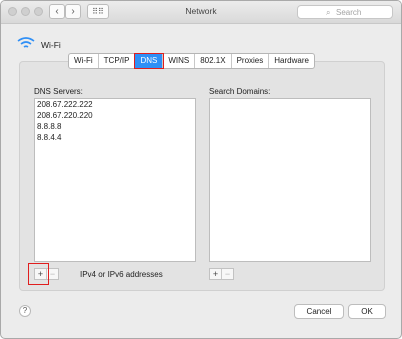 The width and height of the screenshot is (402, 339). I want to click on tab-wins: WINS, so click(179, 61).